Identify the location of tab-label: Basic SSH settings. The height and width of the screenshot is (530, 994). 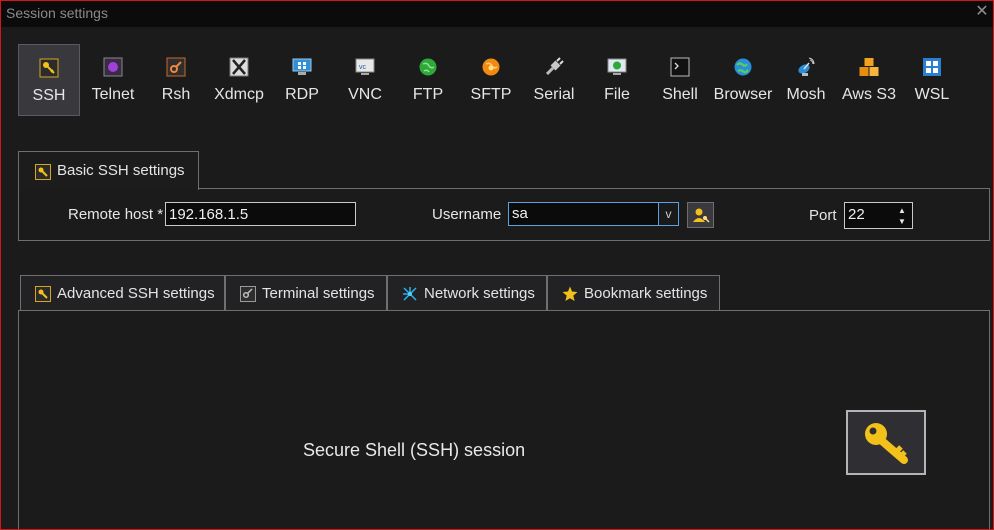
(121, 170).